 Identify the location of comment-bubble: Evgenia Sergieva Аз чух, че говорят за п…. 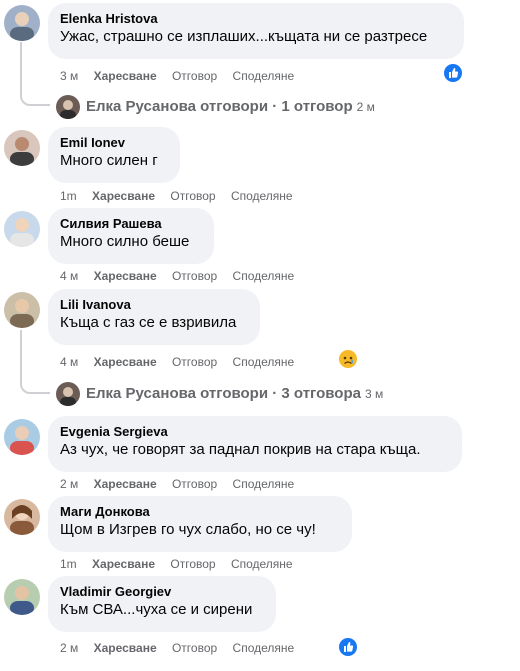
(255, 444).